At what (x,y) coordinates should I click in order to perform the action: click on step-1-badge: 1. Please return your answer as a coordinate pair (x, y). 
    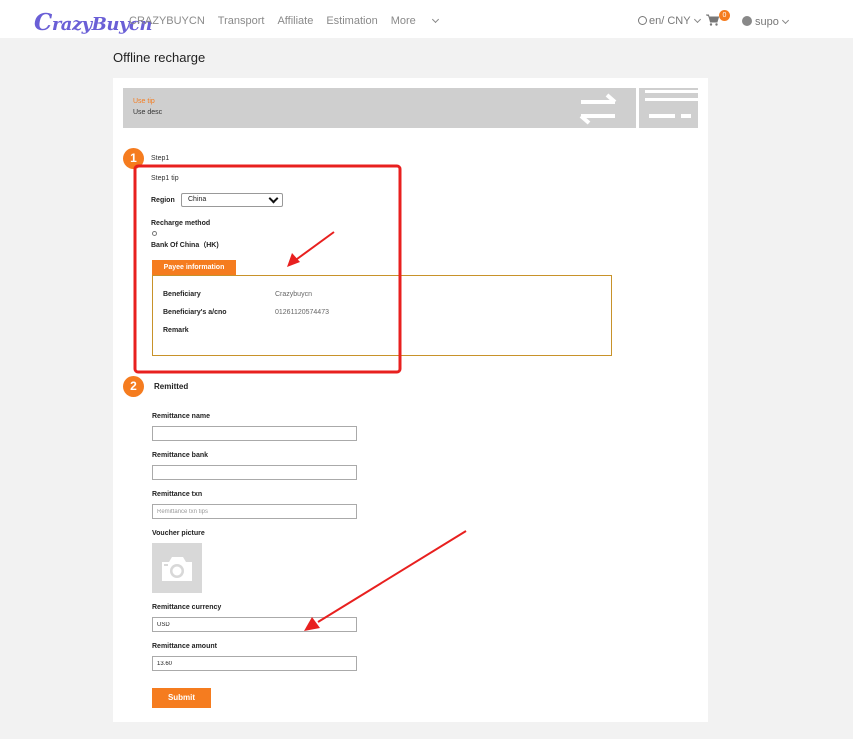
    Looking at the image, I should click on (133, 158).